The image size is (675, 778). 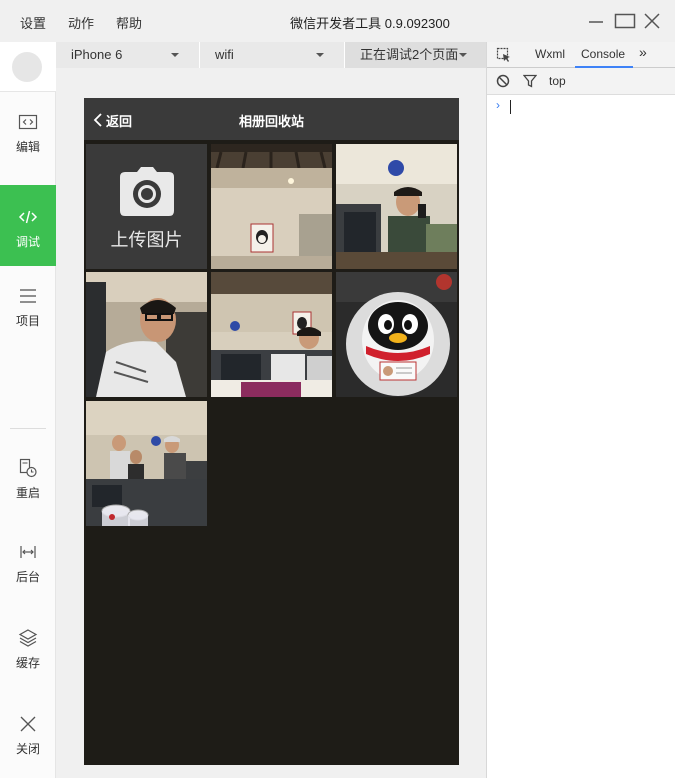 I want to click on sidebar-item-background: 后台, so click(x=28, y=567).